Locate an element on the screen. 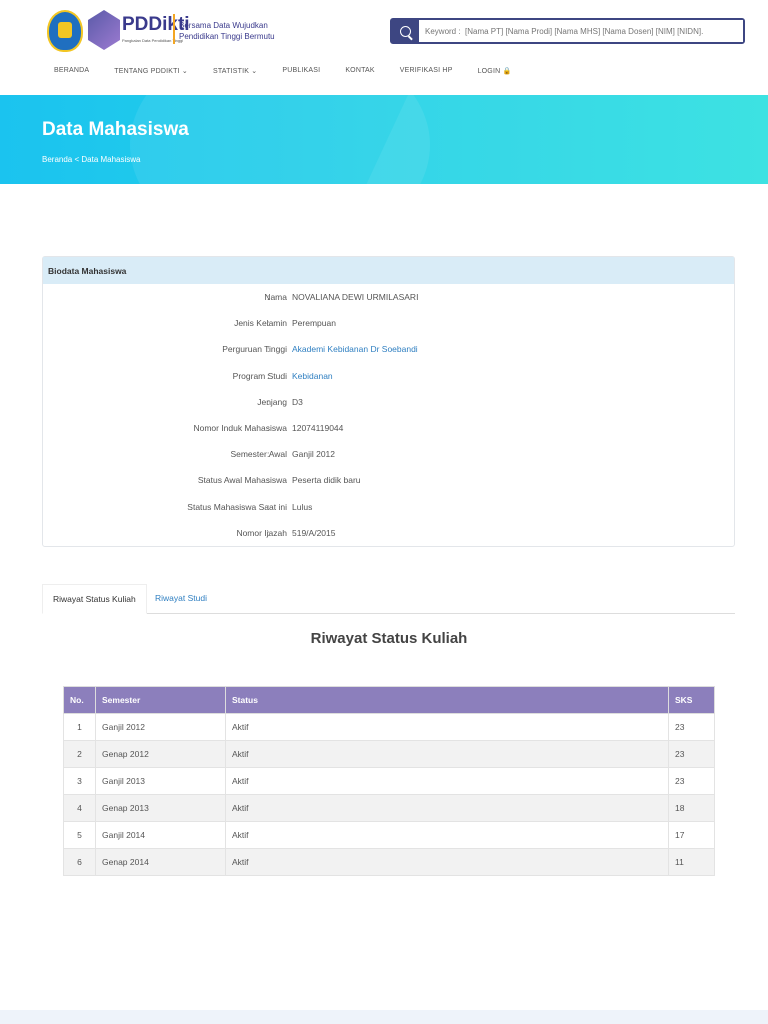 The image size is (768, 1024). biodata-row: Program Studi: Kebidanan is located at coordinates (387, 378).